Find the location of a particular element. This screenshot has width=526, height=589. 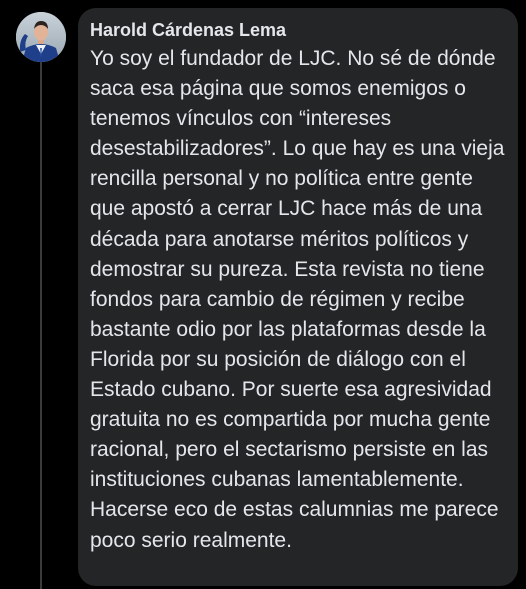

avatar-image is located at coordinates (41, 37).